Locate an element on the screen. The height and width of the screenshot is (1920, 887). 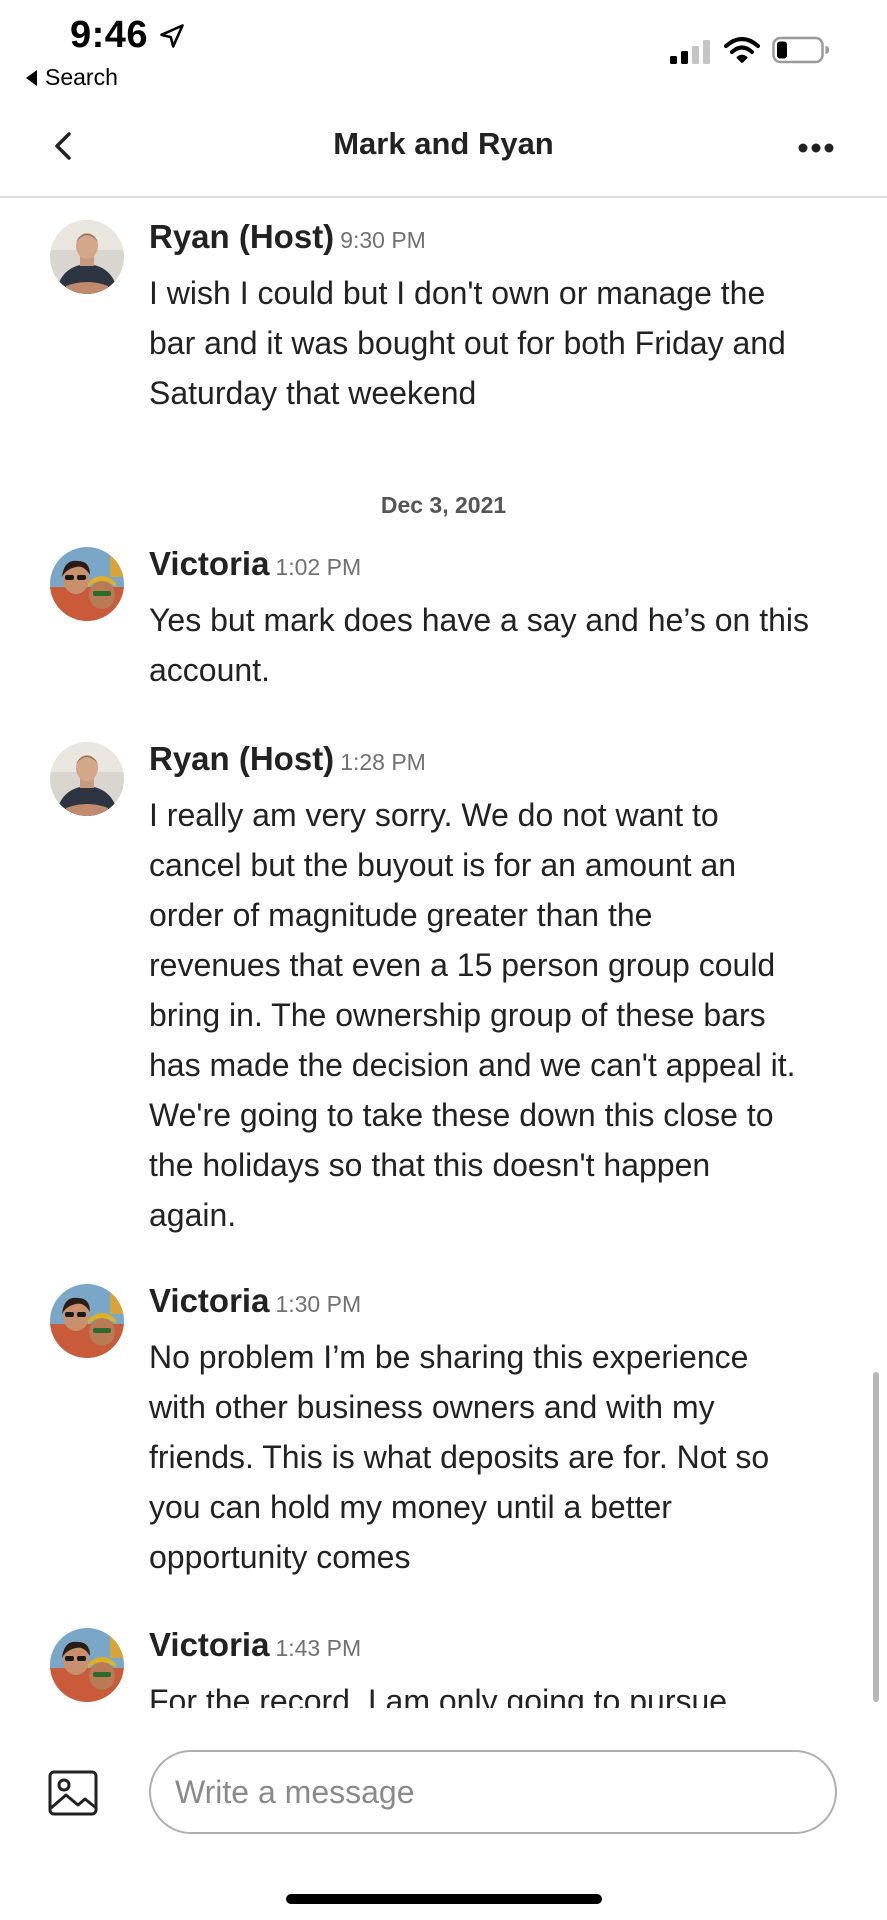
message-input is located at coordinates (493, 1792).